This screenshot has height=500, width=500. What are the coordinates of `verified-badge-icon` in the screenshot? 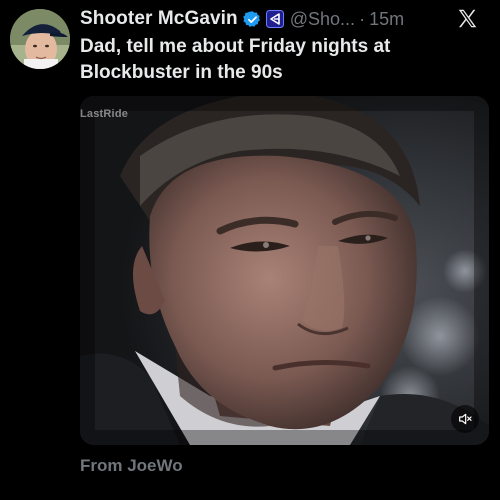 It's located at (252, 19).